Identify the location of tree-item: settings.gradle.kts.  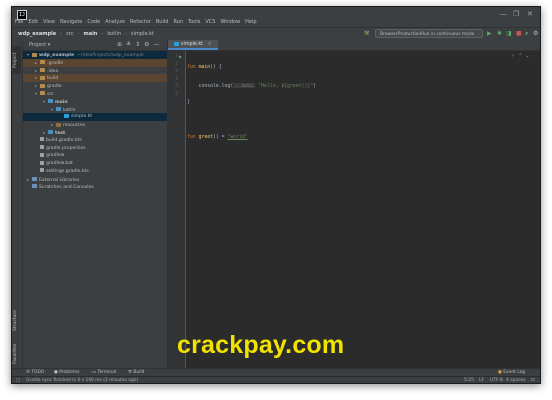
(95, 172).